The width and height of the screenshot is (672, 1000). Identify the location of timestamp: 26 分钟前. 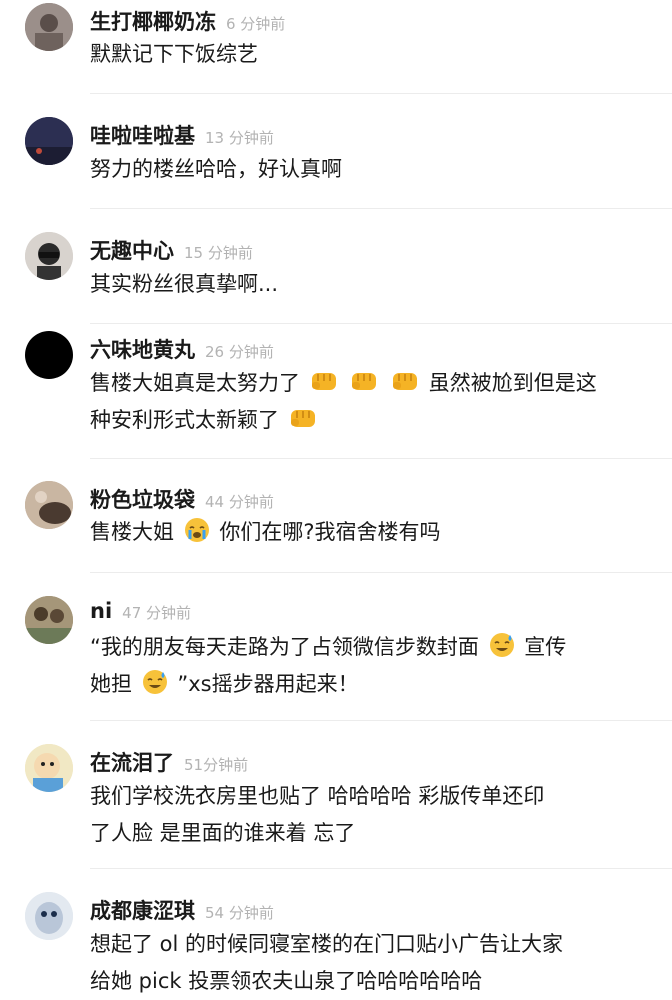
(239, 352).